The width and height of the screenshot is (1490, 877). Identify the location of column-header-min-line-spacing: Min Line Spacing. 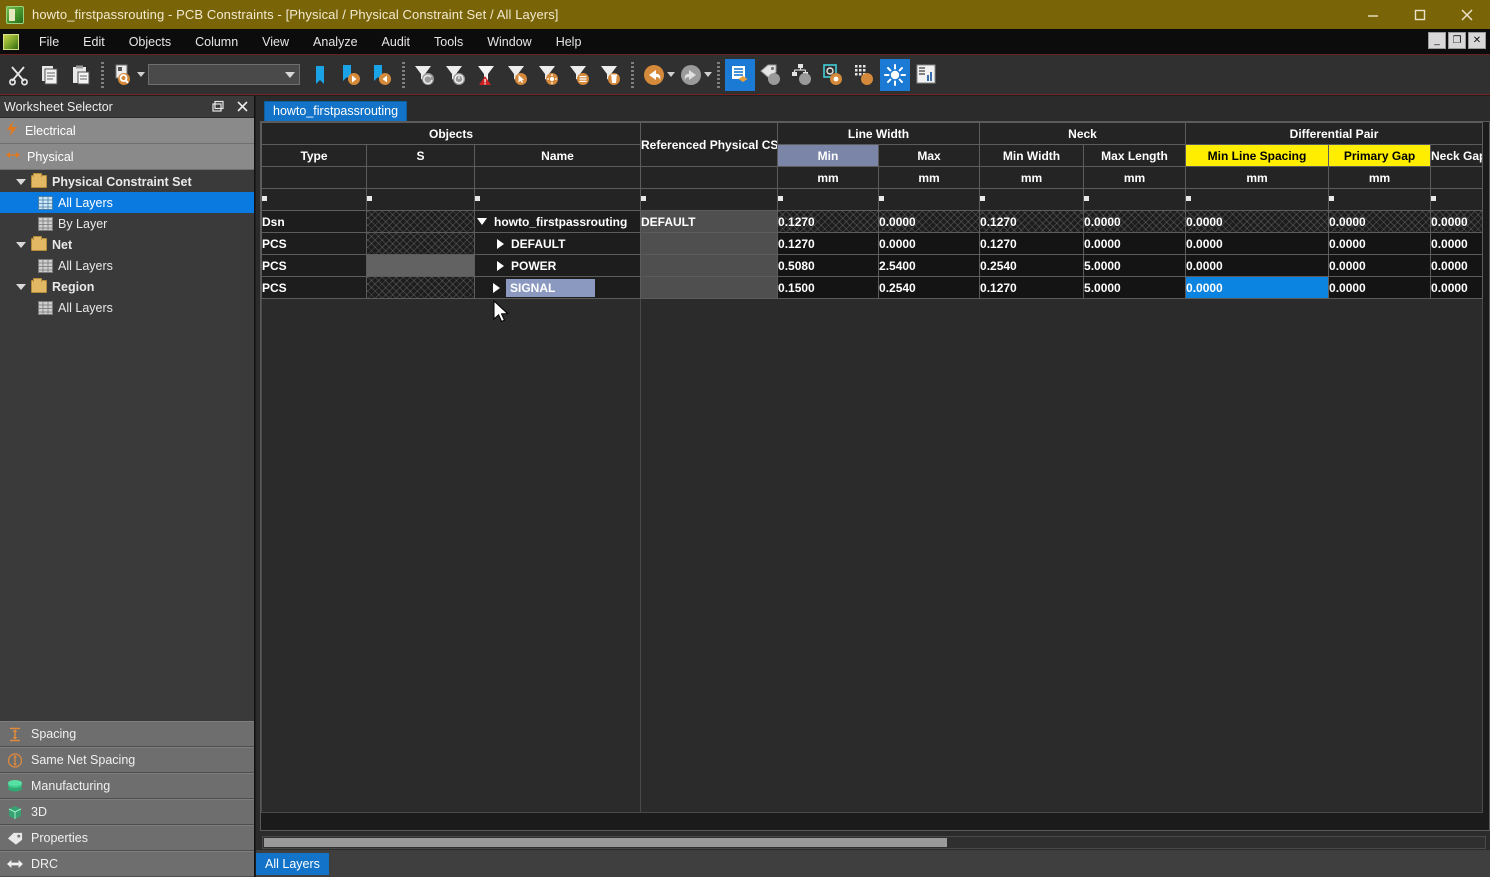
(1257, 155).